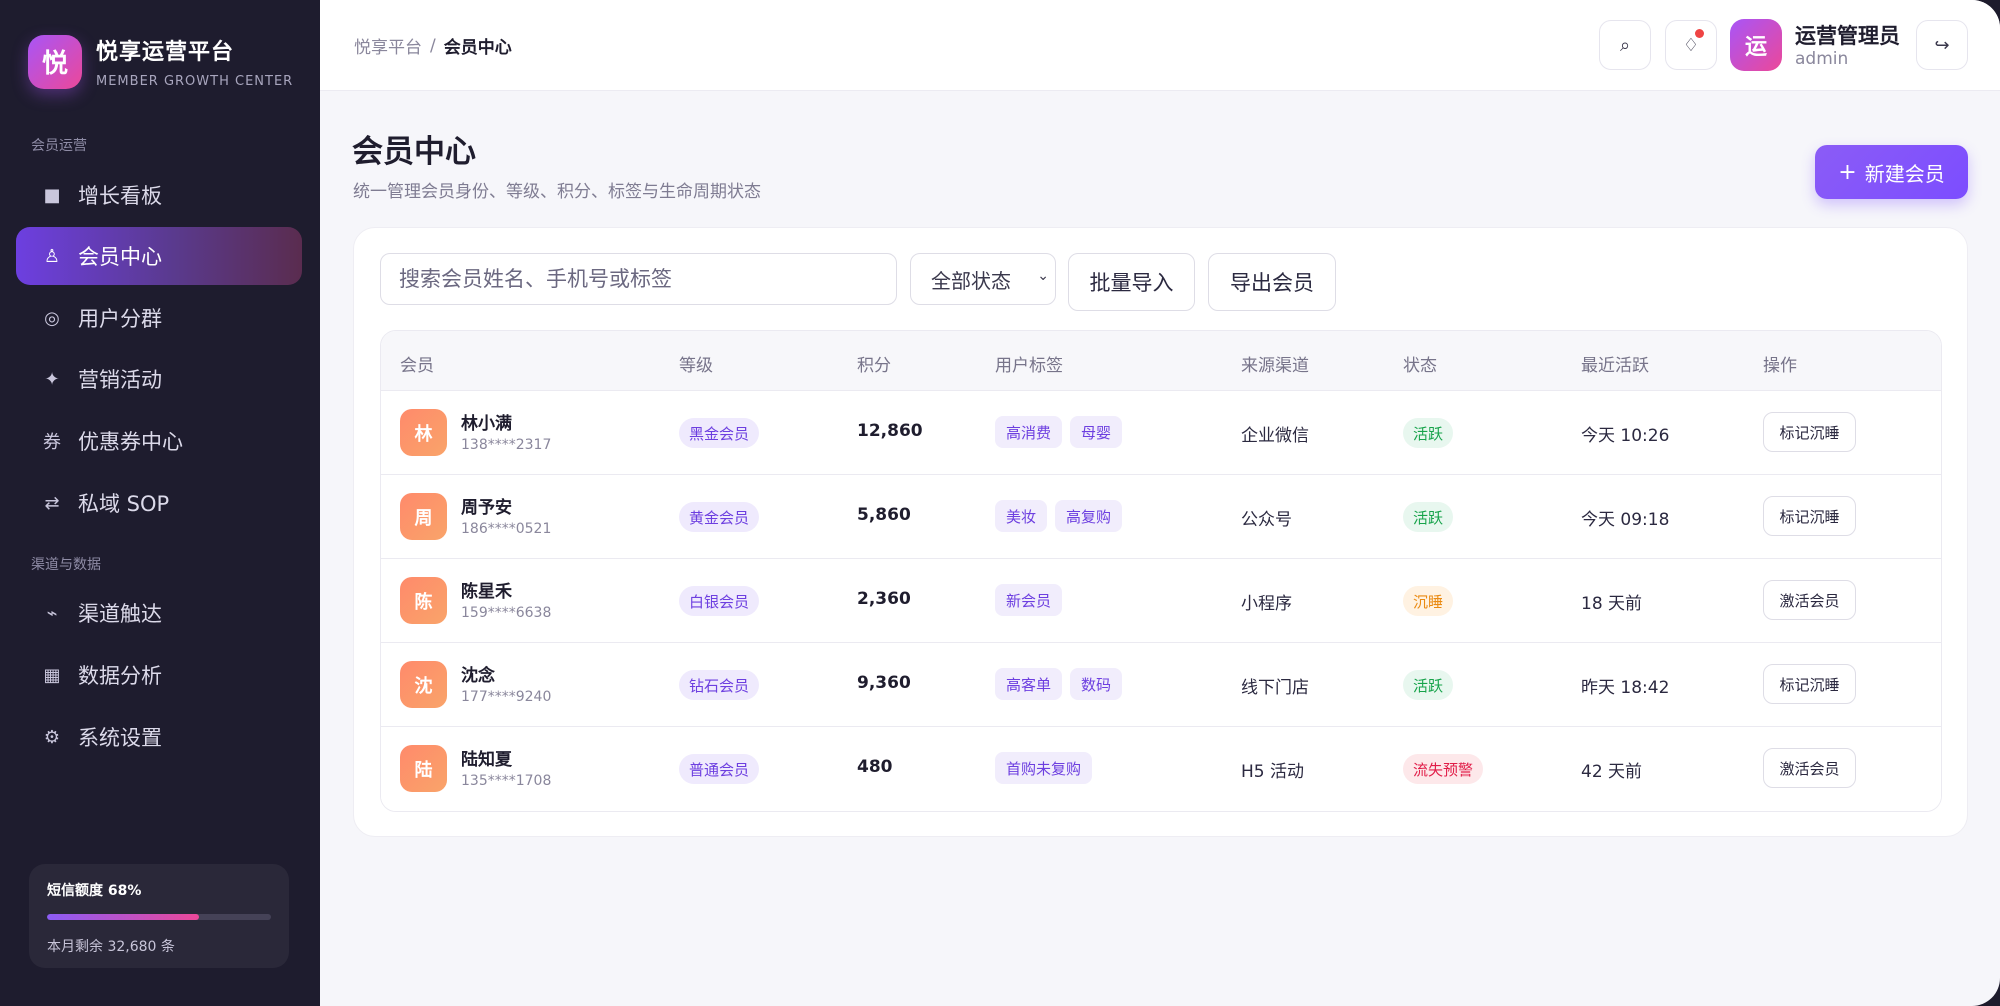  What do you see at coordinates (1043, 276) in the screenshot?
I see `chevron-down-icon: ⌄` at bounding box center [1043, 276].